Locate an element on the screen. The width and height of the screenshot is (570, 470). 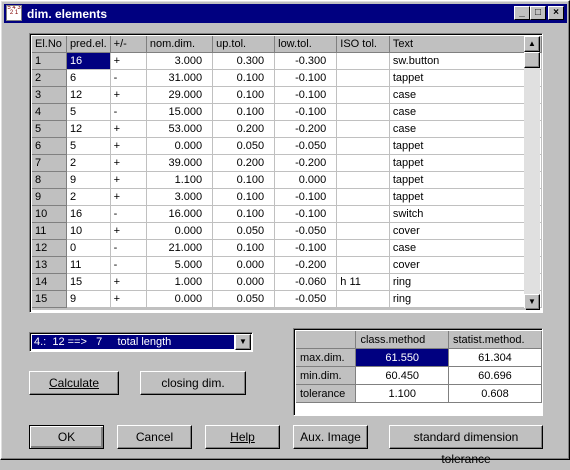
table-row: 11 10 +0.000 0.050 -0.050 cover is located at coordinates (287, 231).